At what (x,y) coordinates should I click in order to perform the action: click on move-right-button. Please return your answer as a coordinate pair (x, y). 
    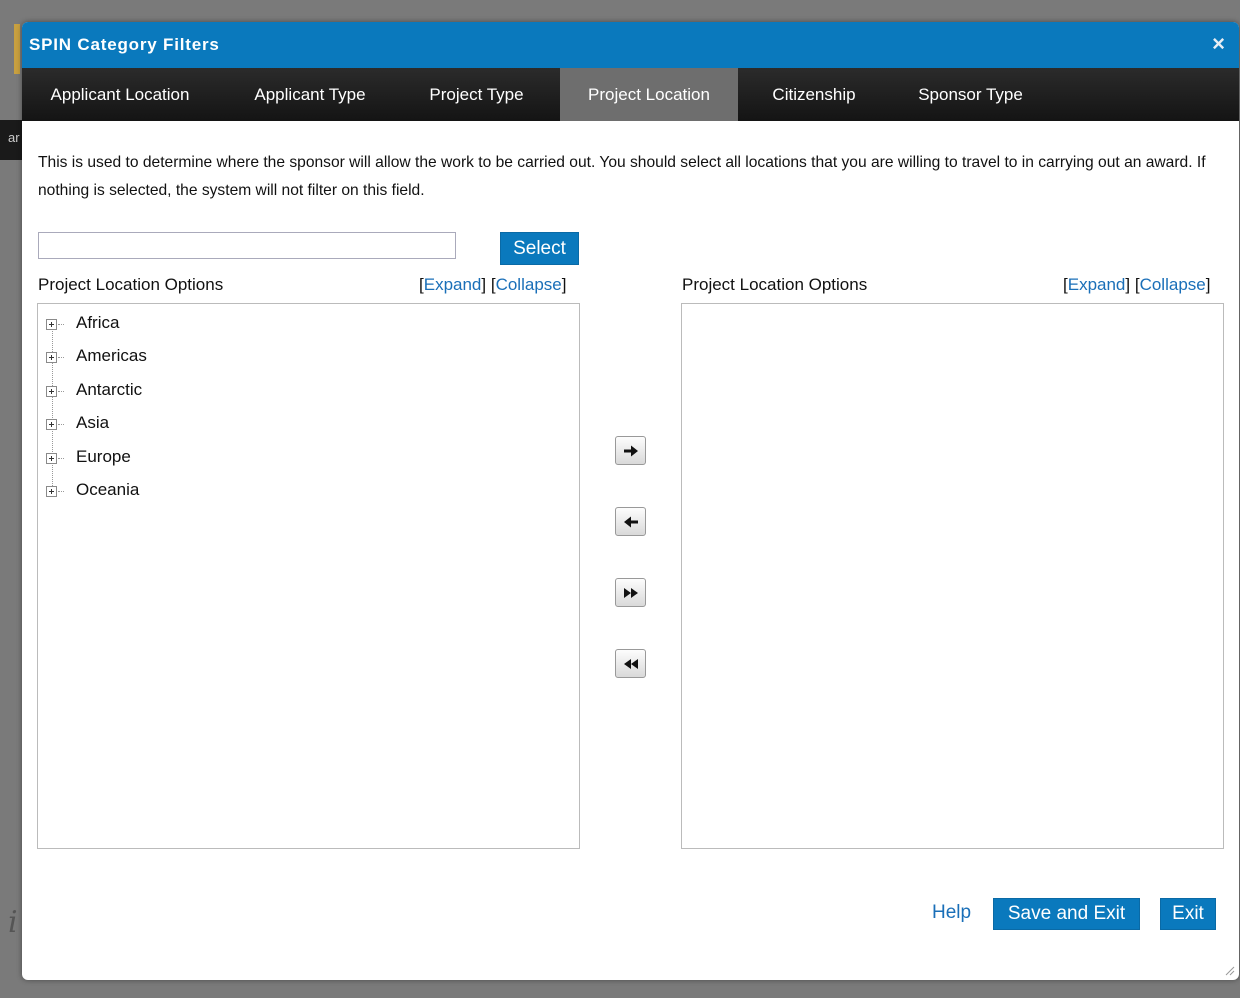
    Looking at the image, I should click on (630, 450).